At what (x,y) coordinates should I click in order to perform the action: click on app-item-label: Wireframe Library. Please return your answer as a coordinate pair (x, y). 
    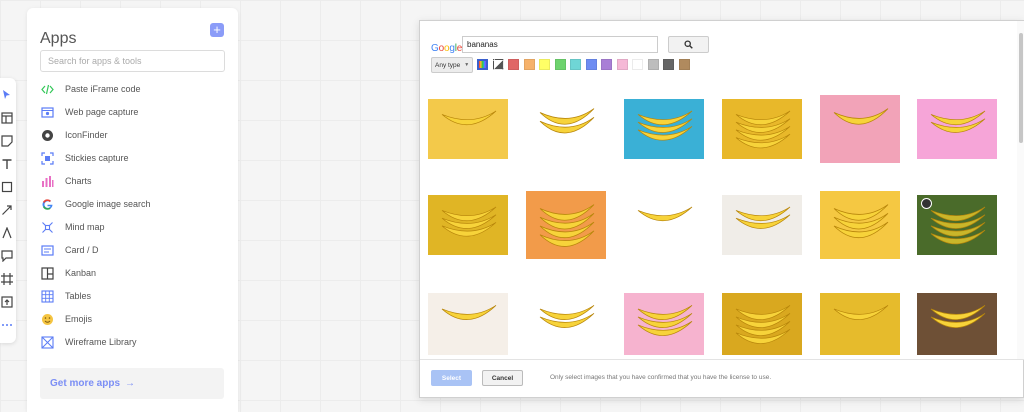
    Looking at the image, I should click on (101, 342).